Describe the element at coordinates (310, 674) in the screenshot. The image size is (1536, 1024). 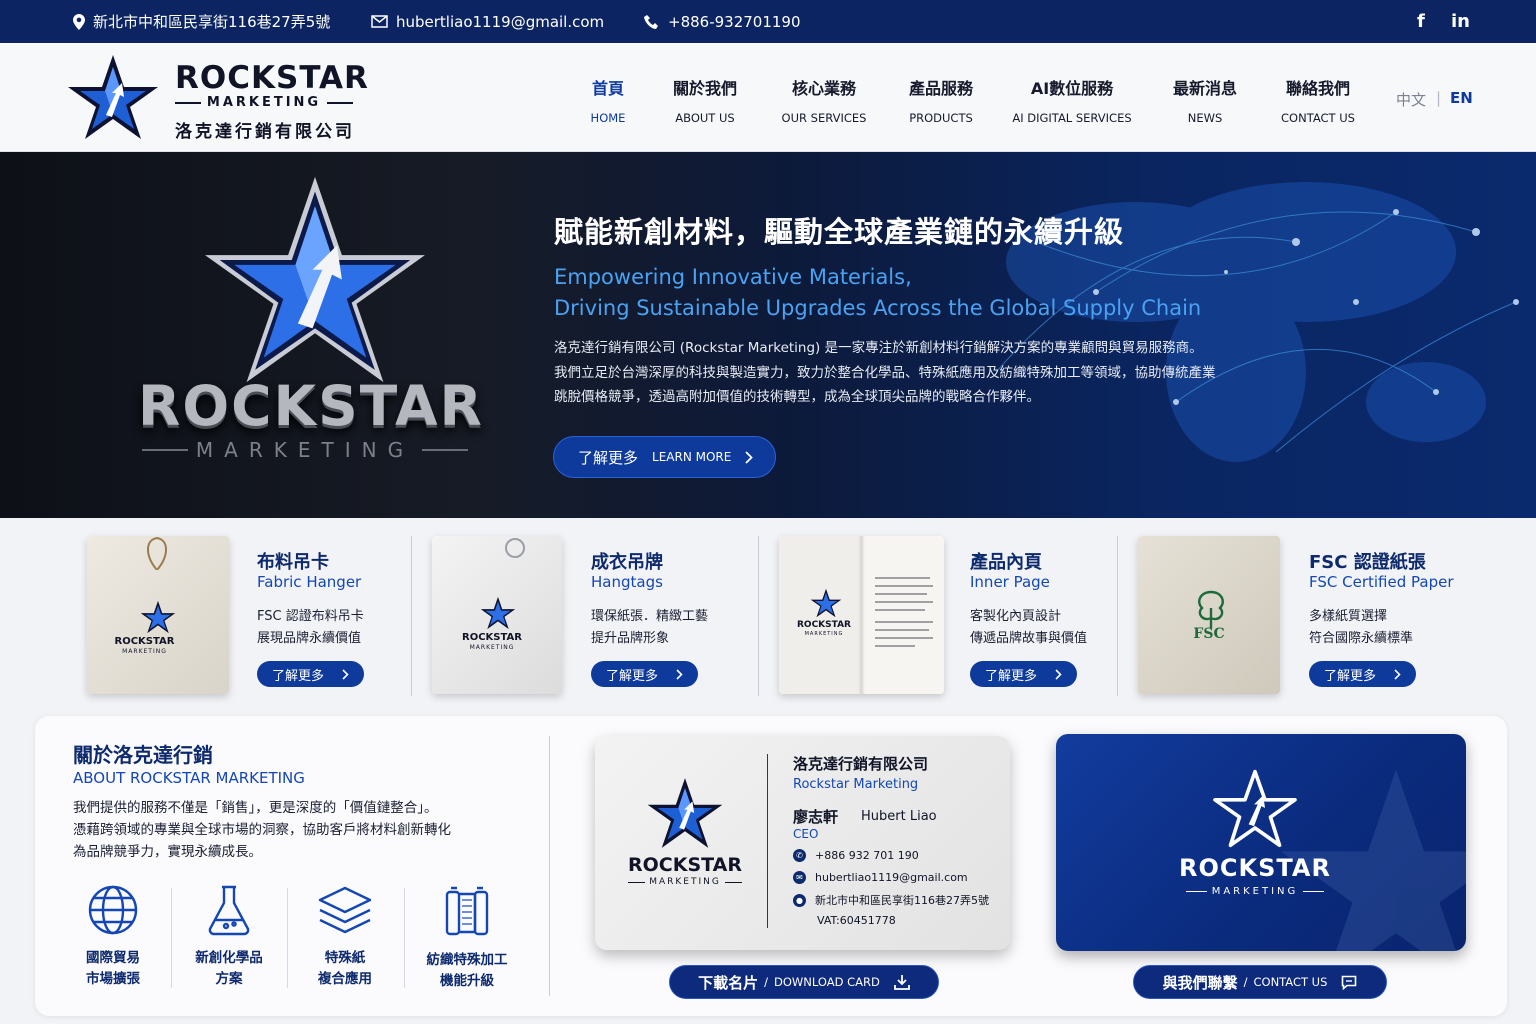
I see `fabric-hanger-more-button: 了解更多` at that location.